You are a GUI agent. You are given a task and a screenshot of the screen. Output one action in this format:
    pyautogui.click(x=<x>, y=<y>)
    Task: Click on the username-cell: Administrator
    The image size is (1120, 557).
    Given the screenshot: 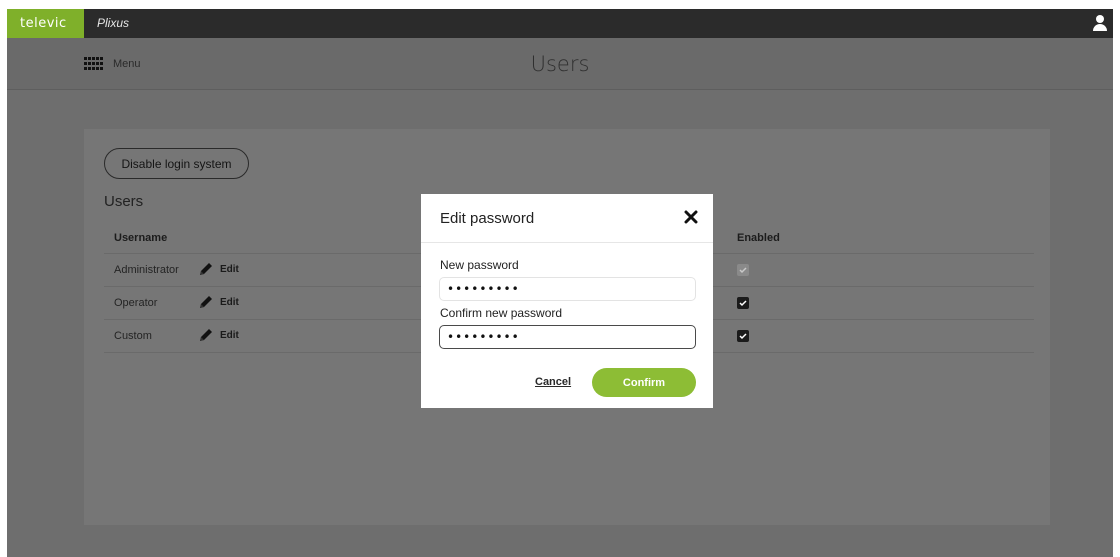 What is the action you would take?
    pyautogui.click(x=146, y=270)
    